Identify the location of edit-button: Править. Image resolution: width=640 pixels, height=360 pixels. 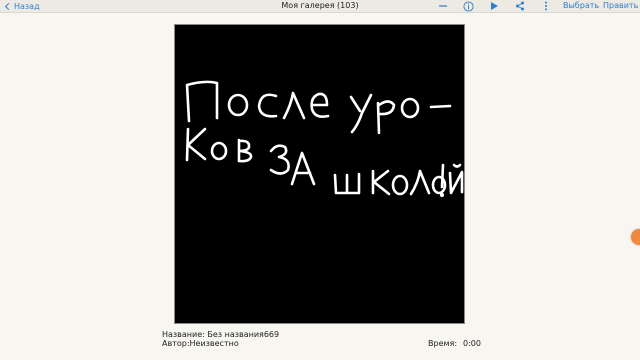
(620, 6).